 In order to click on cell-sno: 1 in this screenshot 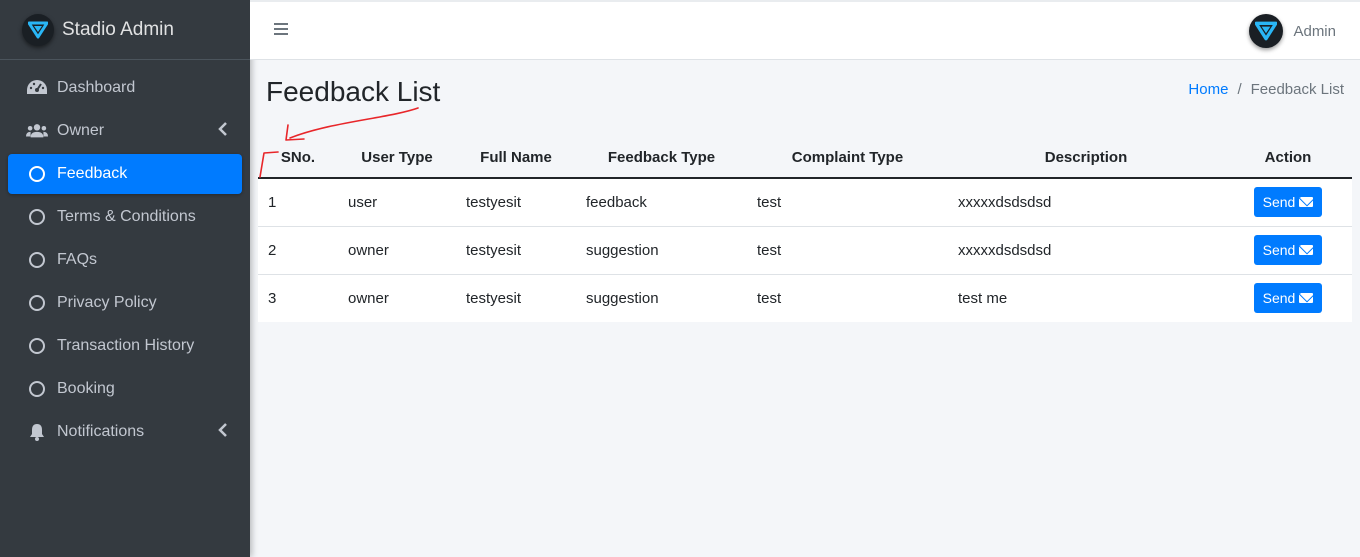, I will do `click(272, 202)`.